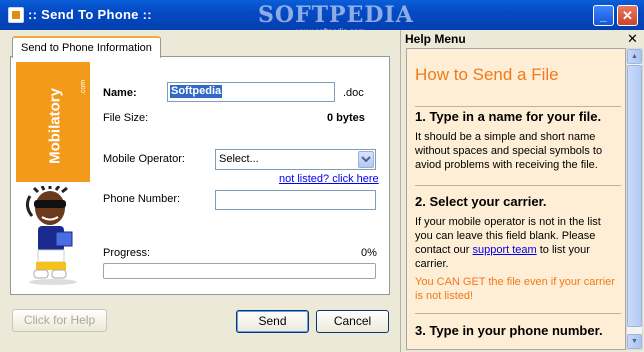 The height and width of the screenshot is (352, 644). What do you see at coordinates (90, 14) in the screenshot?
I see `window-title: :: Send To Phone ::` at bounding box center [90, 14].